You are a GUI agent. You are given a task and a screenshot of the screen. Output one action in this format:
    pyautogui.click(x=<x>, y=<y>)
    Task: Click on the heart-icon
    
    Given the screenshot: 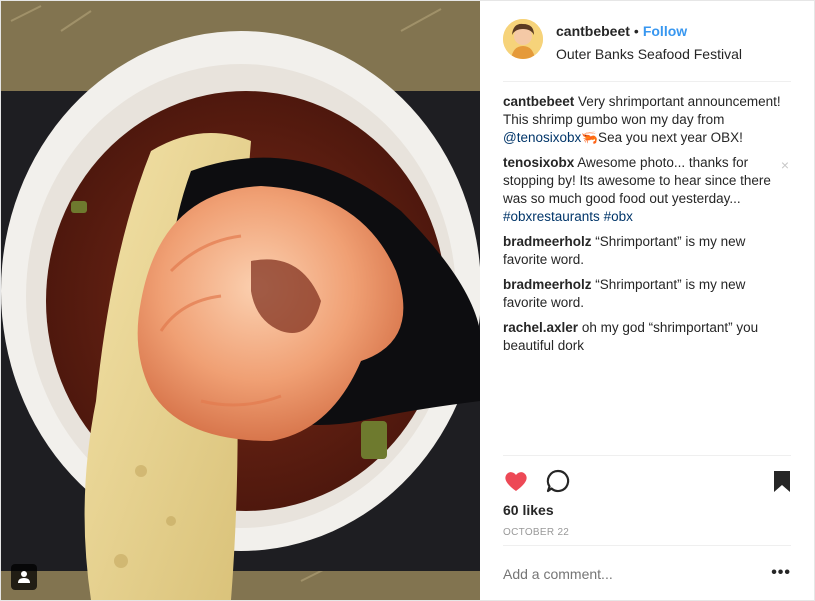 What is the action you would take?
    pyautogui.click(x=516, y=481)
    